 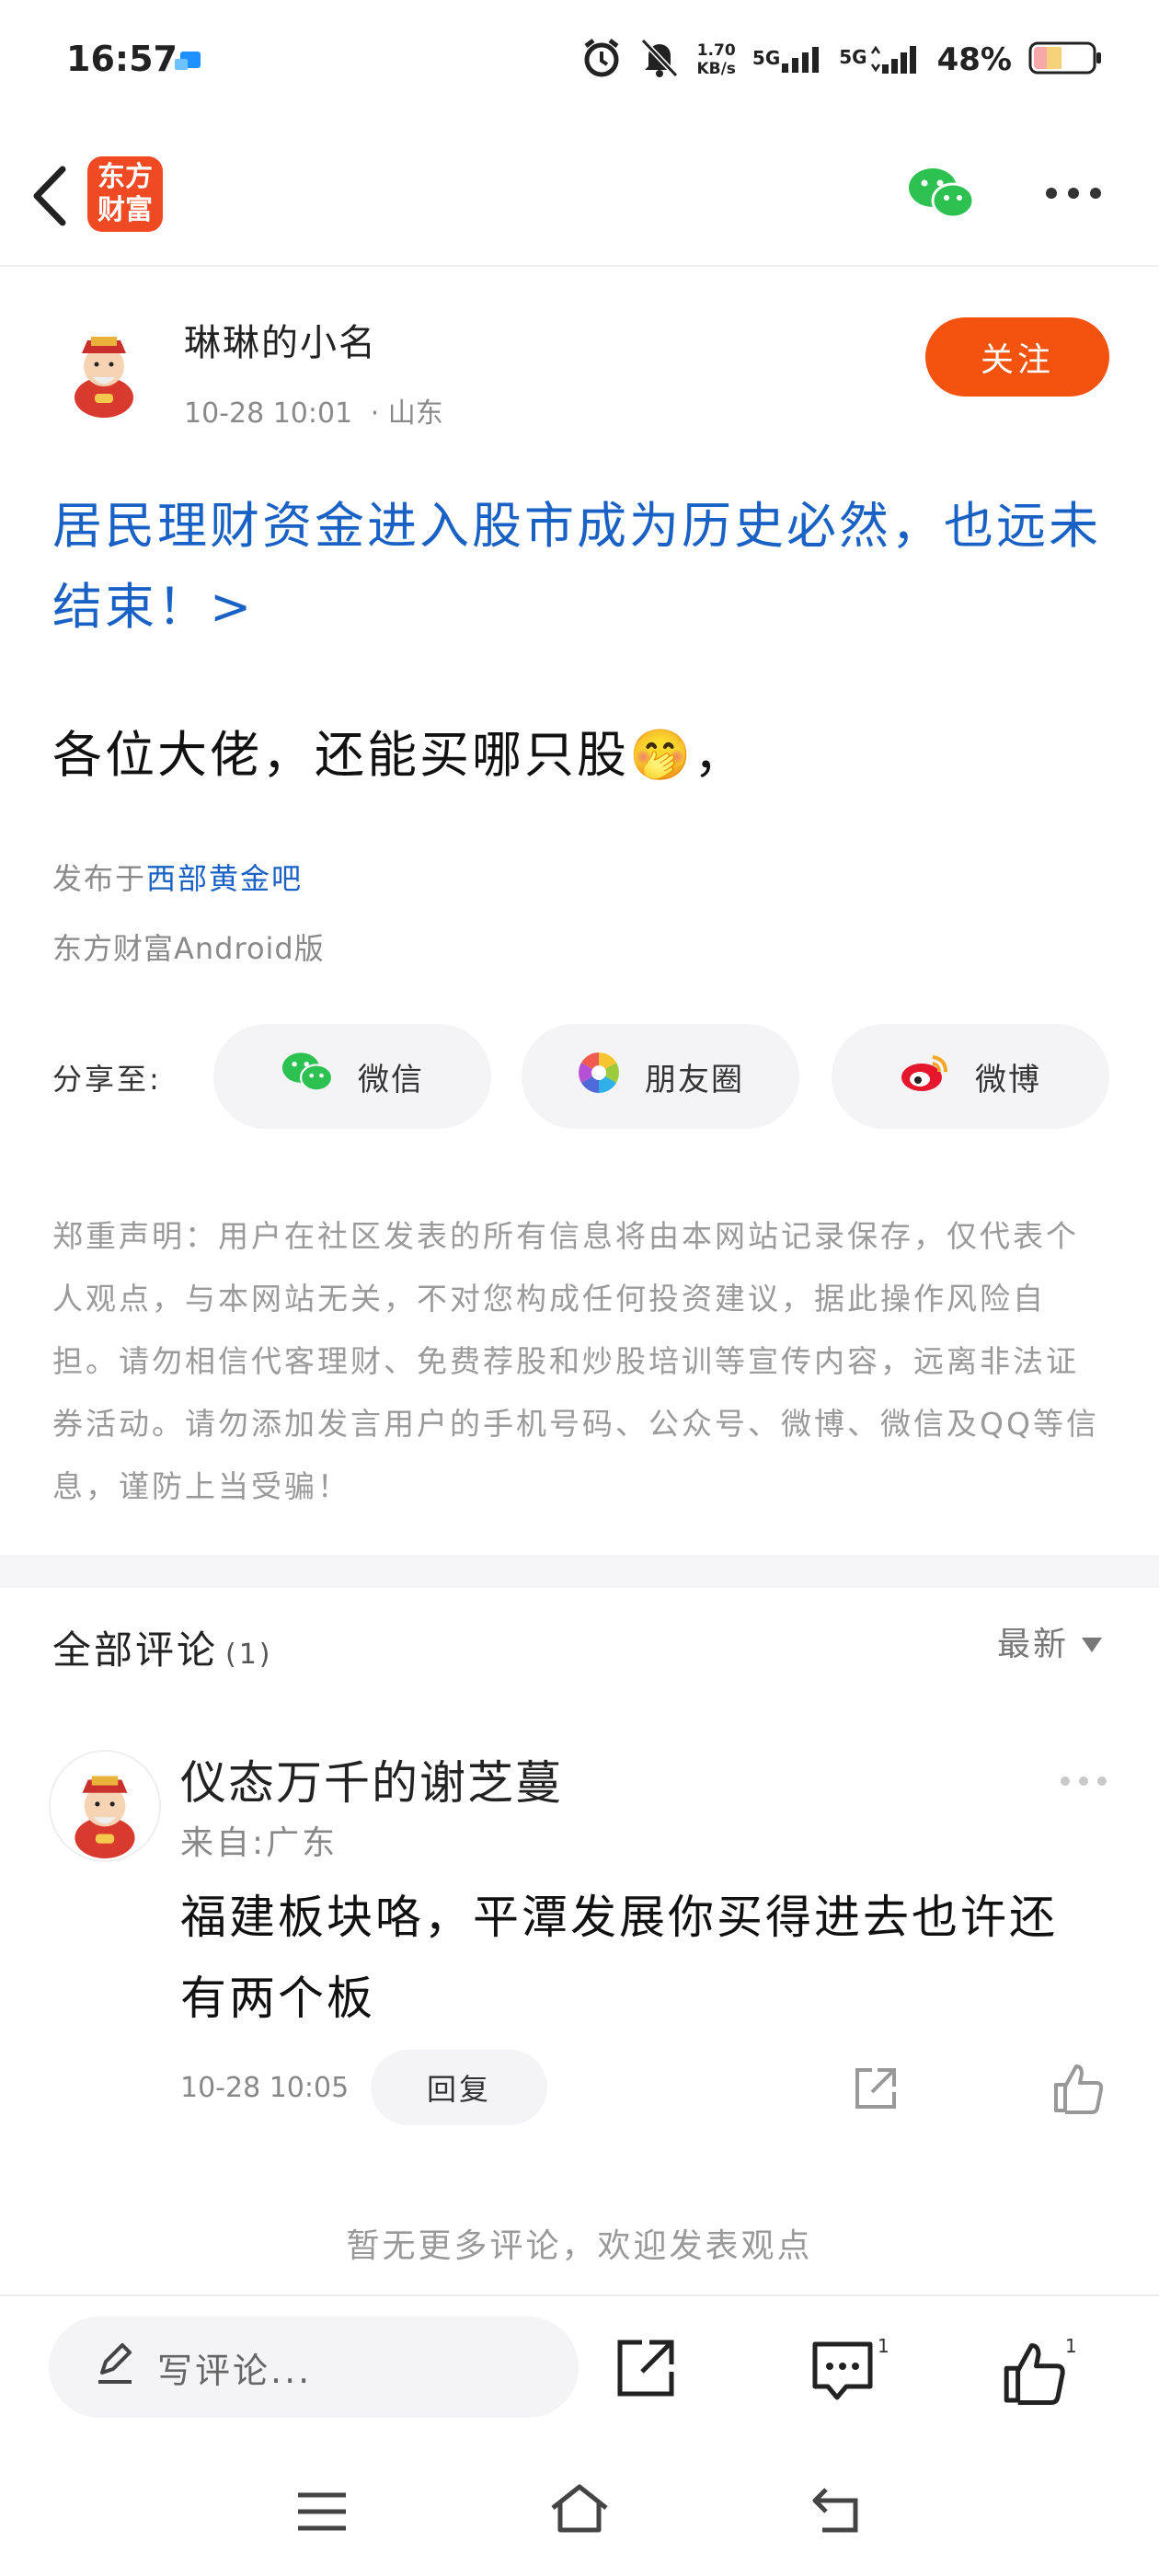 I want to click on back-nav-icon, so click(x=837, y=2510).